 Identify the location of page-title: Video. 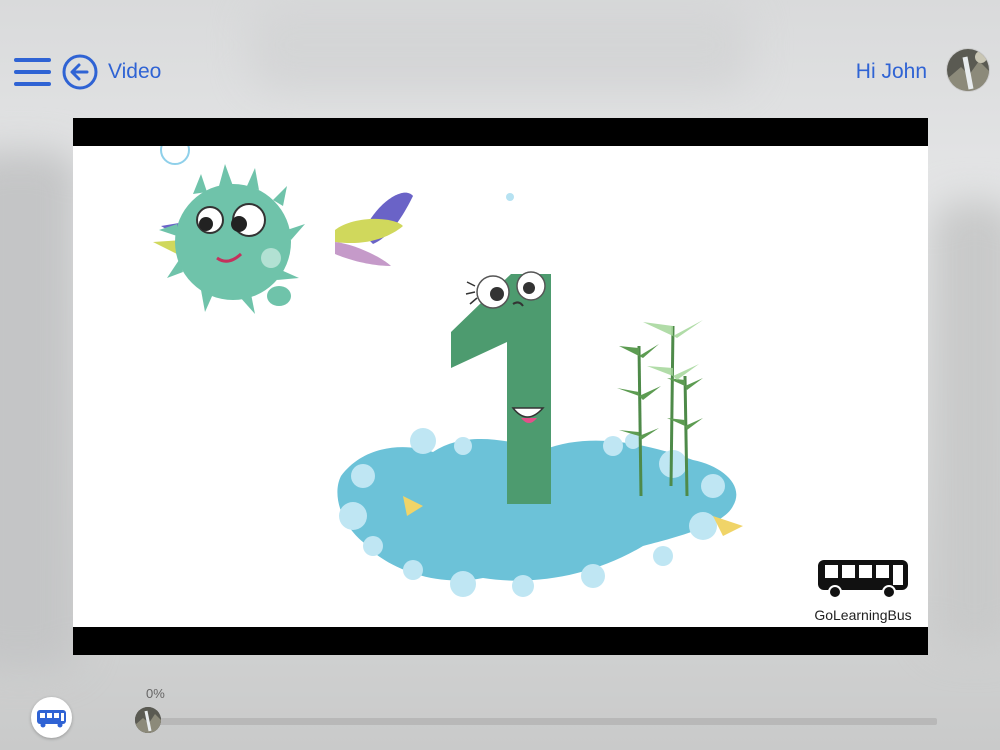
(135, 71).